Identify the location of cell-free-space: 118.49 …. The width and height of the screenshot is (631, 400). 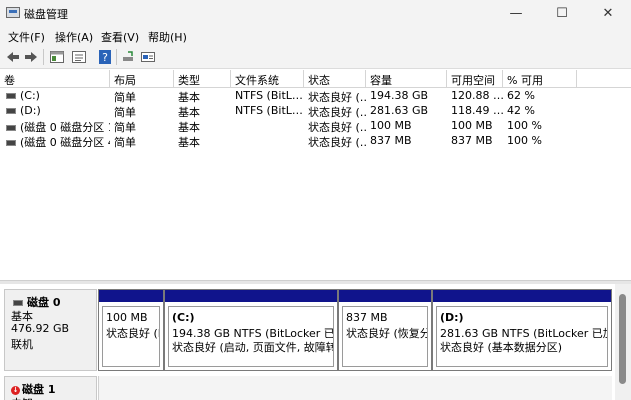
(477, 110).